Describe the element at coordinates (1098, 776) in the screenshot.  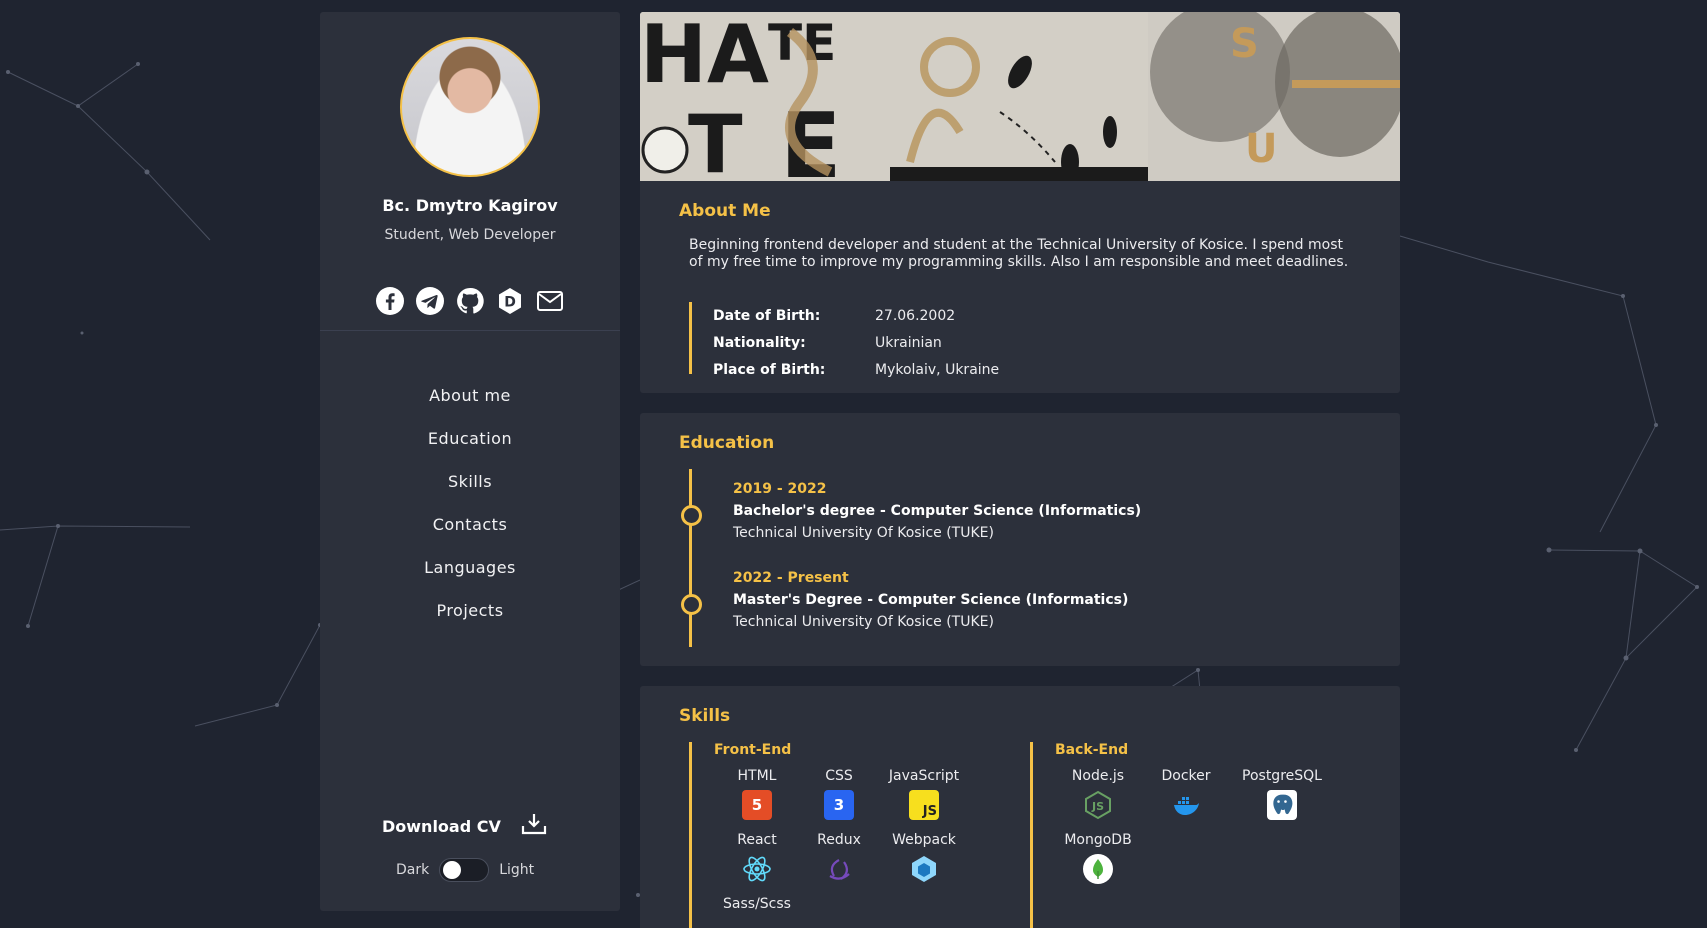
I see `skill-name: Node.js` at that location.